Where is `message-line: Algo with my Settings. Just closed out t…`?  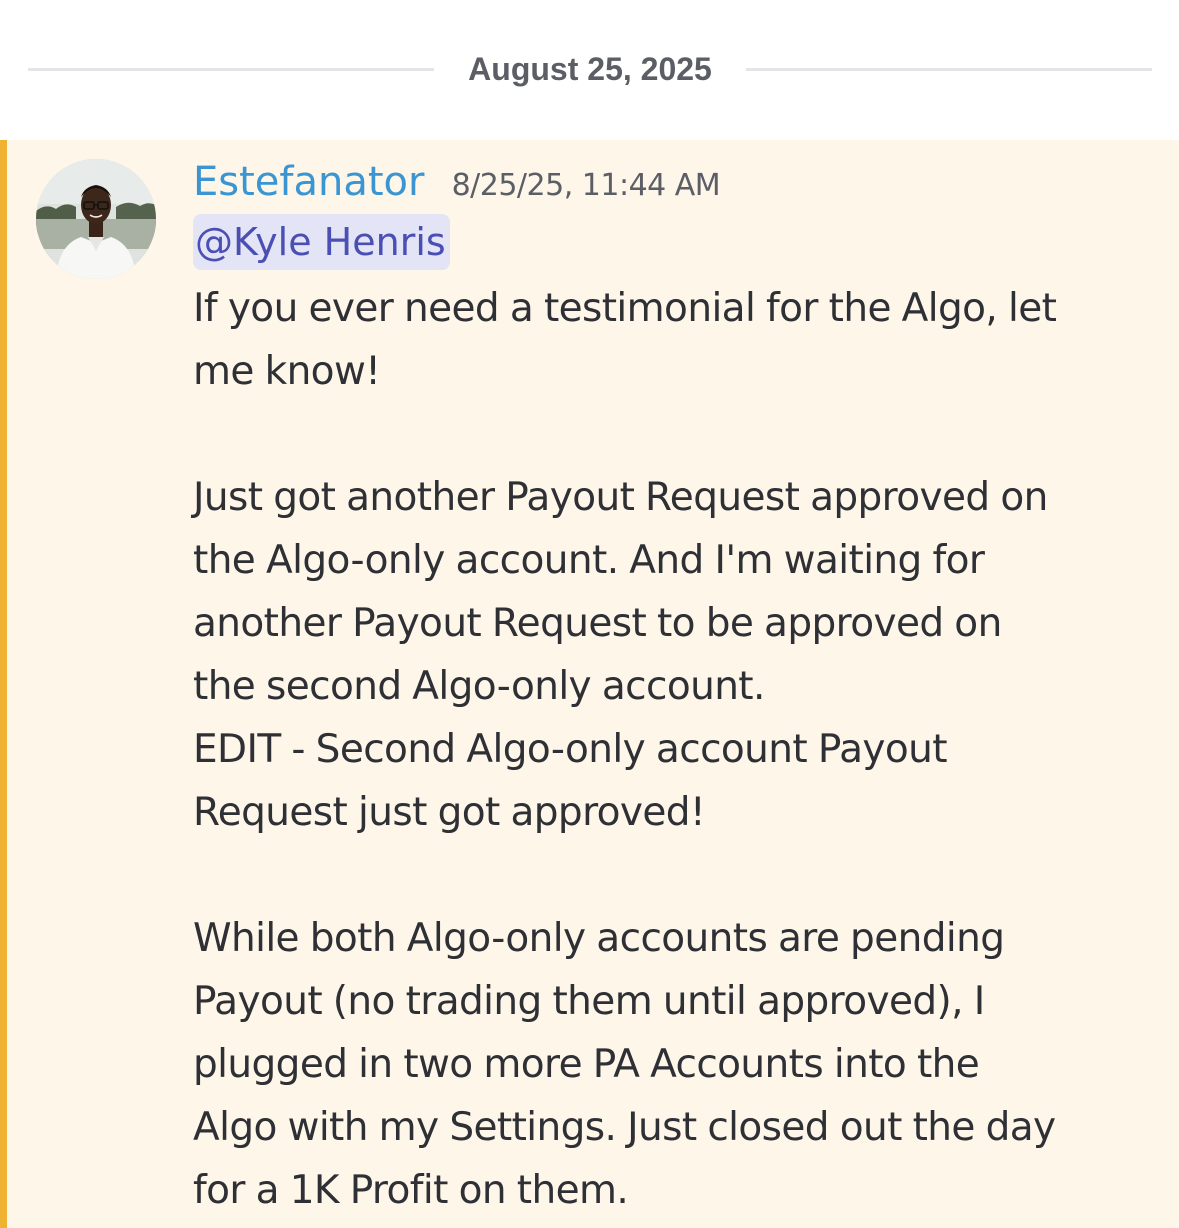 message-line: Algo with my Settings. Just closed out t… is located at coordinates (624, 1127).